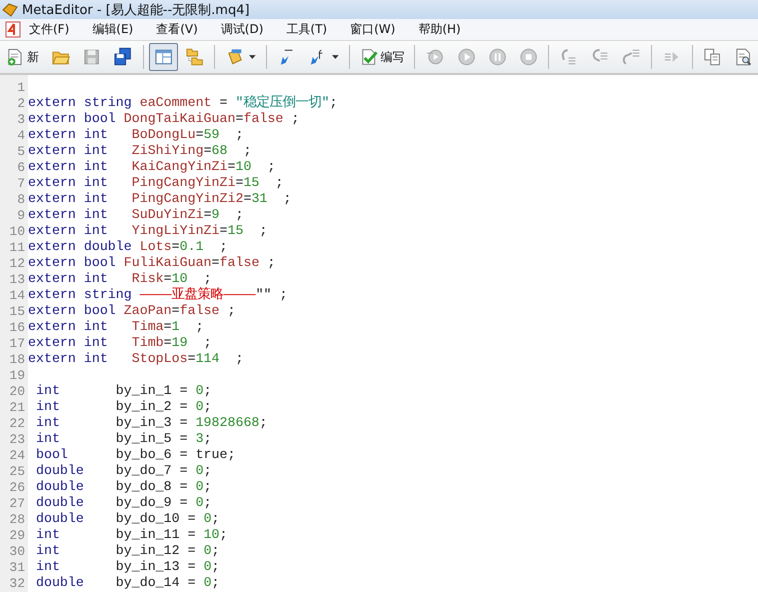  I want to click on stop-icon, so click(528, 57).